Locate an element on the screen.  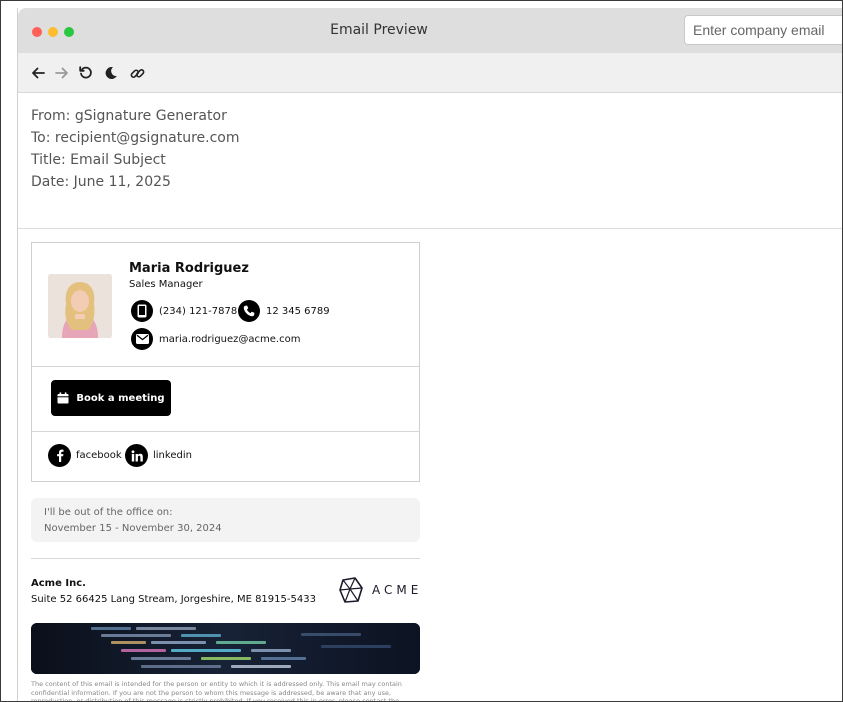
back-button is located at coordinates (38, 73).